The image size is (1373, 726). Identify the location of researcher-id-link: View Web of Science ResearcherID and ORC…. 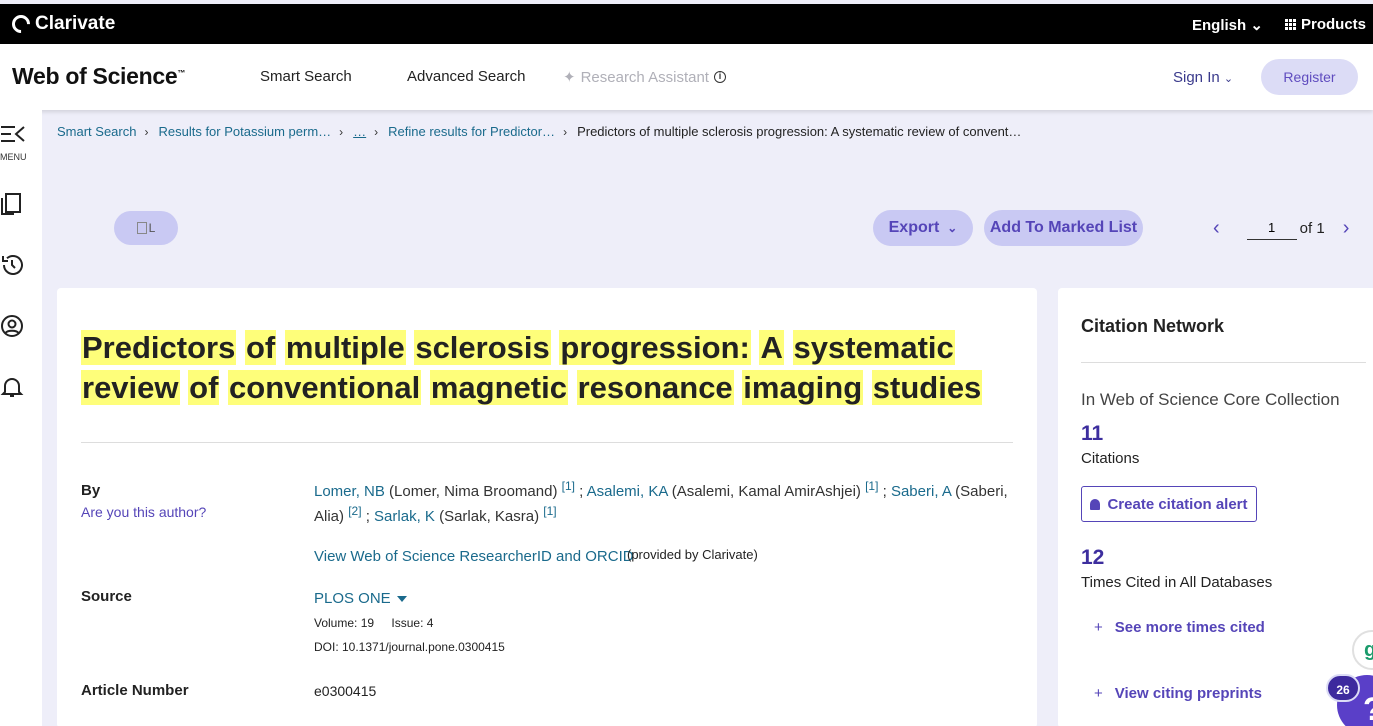
(474, 556).